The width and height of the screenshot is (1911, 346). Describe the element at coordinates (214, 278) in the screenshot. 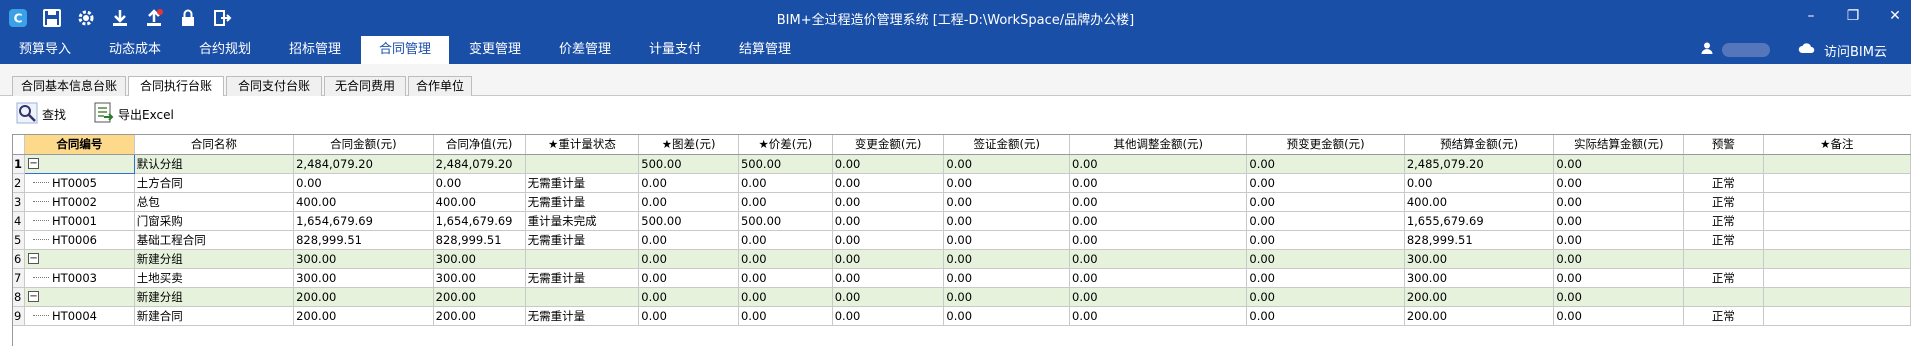

I see `cell-contract-name: 土地买卖` at that location.